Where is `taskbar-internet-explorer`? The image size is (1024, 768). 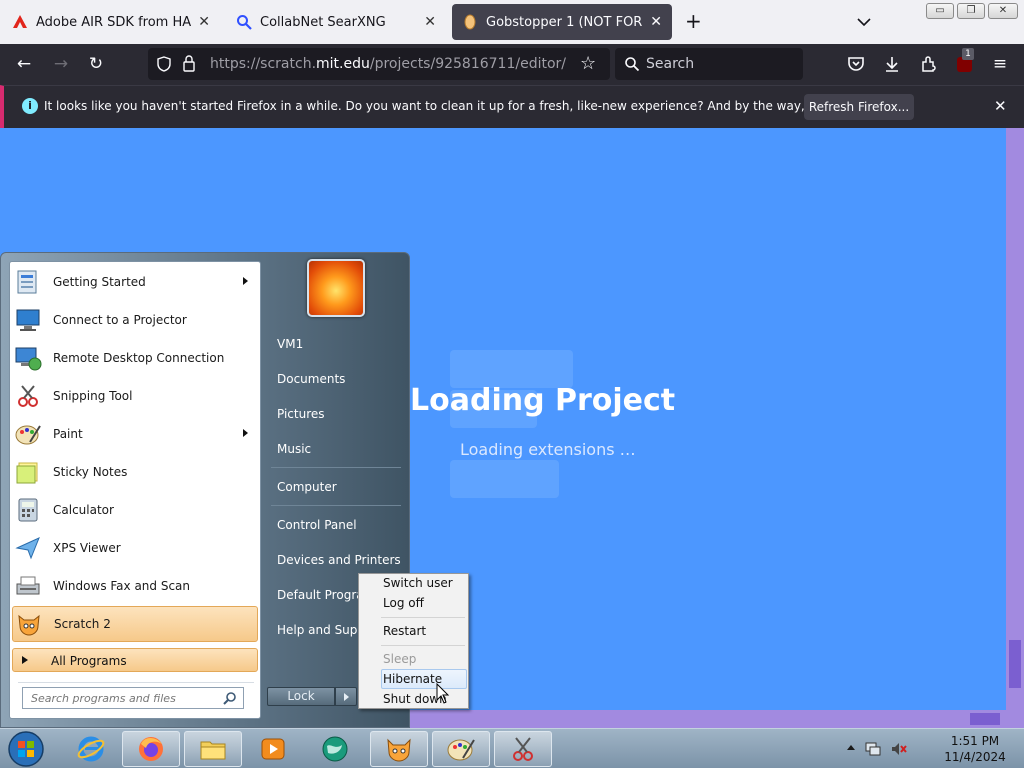
taskbar-internet-explorer is located at coordinates (91, 749).